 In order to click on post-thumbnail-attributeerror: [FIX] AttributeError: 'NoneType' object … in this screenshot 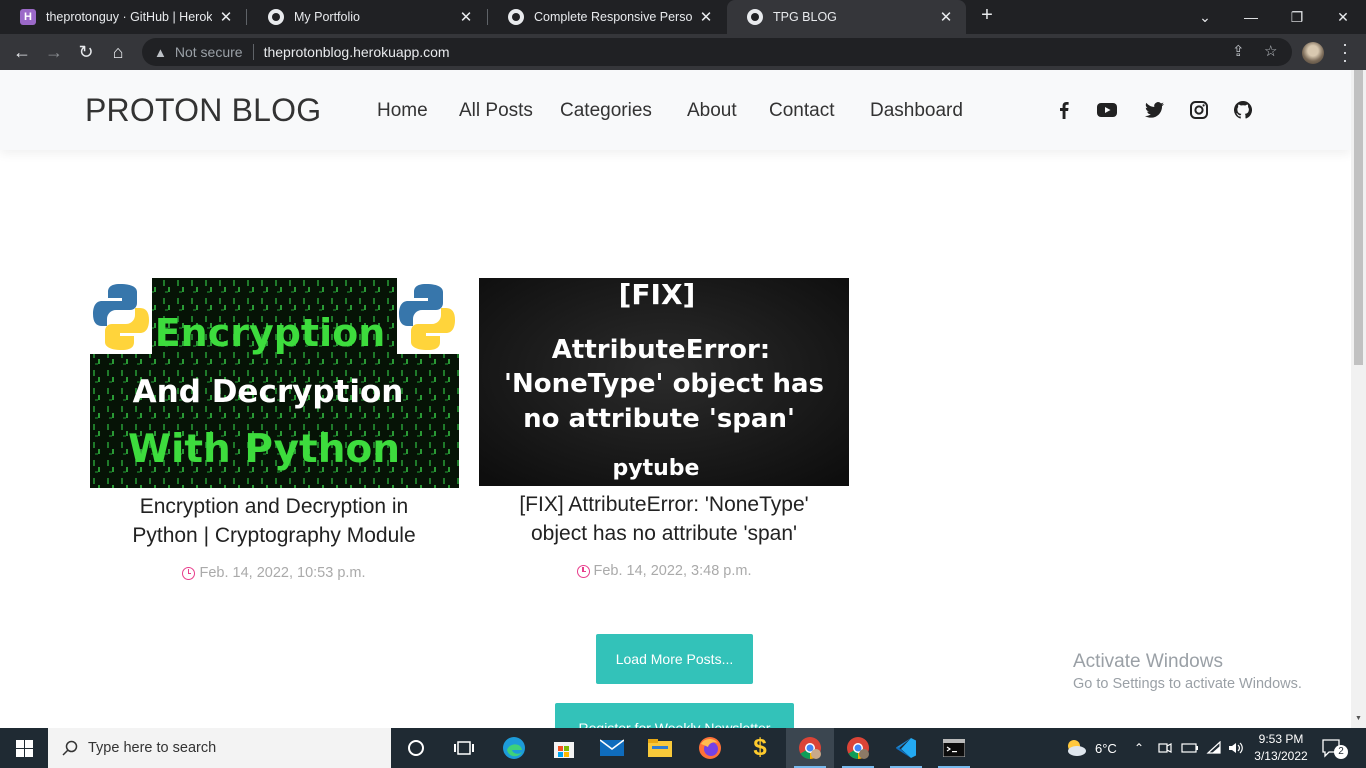, I will do `click(664, 382)`.